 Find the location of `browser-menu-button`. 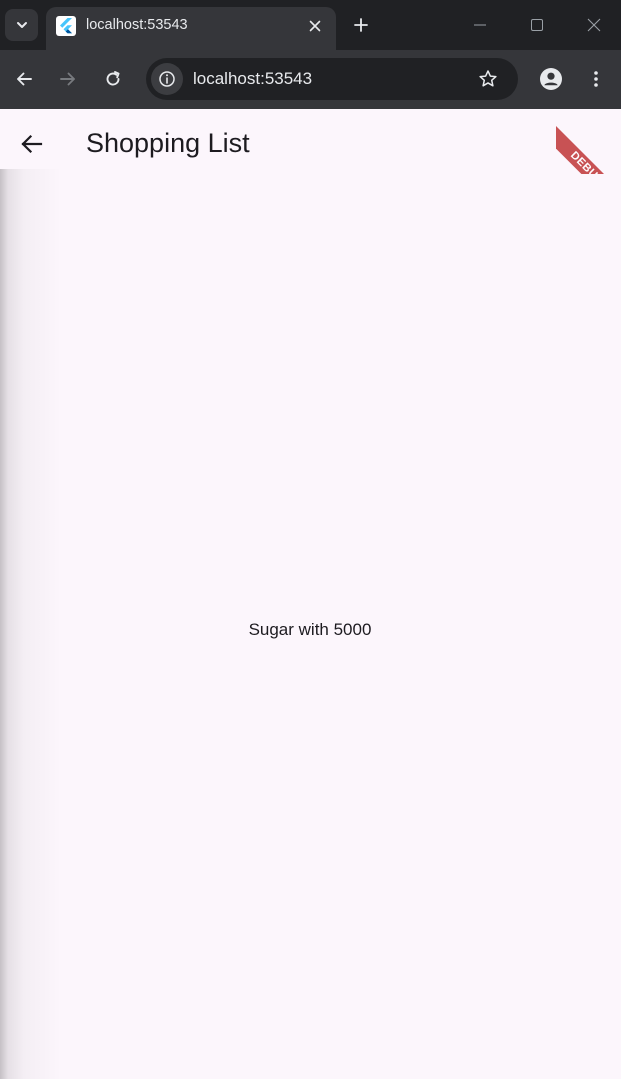

browser-menu-button is located at coordinates (596, 79).